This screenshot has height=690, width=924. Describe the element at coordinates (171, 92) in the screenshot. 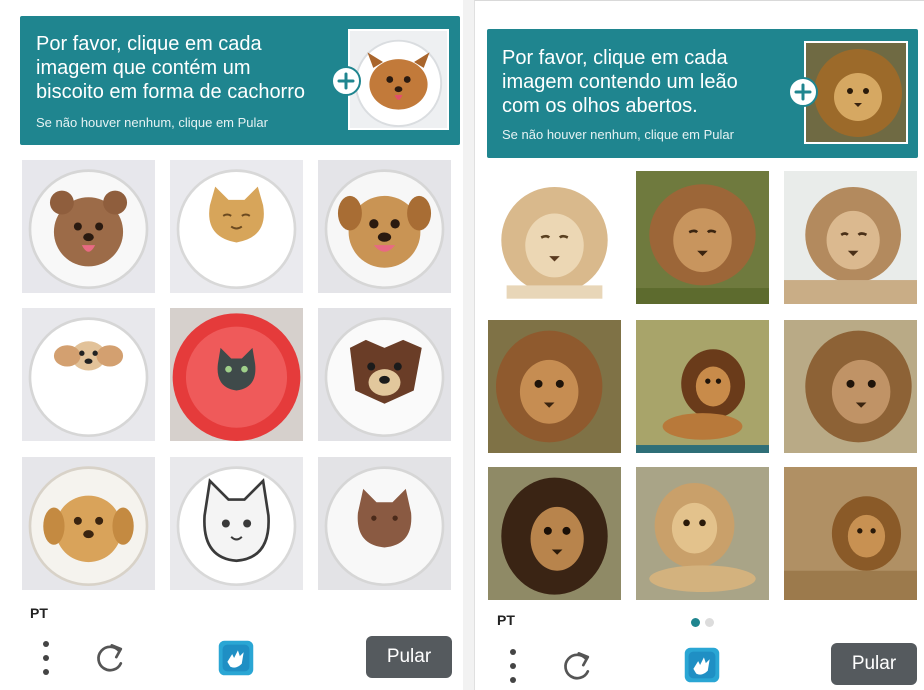

I see `prompt-line: biscoito em forma de cachorro` at that location.